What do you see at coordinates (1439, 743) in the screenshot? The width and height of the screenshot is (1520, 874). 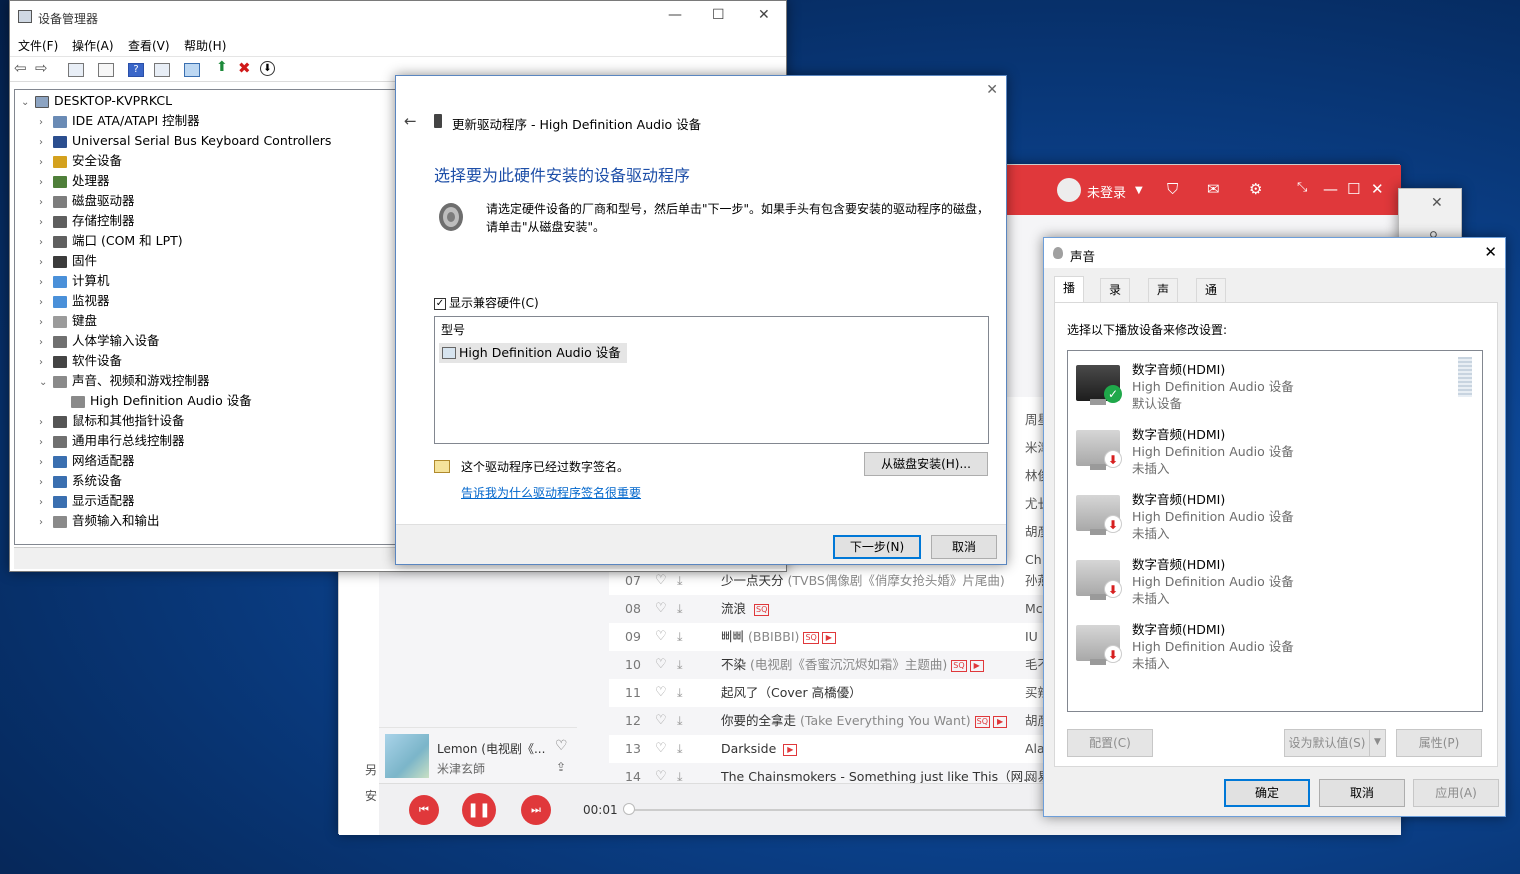 I see `properties-button: 属性(P)` at bounding box center [1439, 743].